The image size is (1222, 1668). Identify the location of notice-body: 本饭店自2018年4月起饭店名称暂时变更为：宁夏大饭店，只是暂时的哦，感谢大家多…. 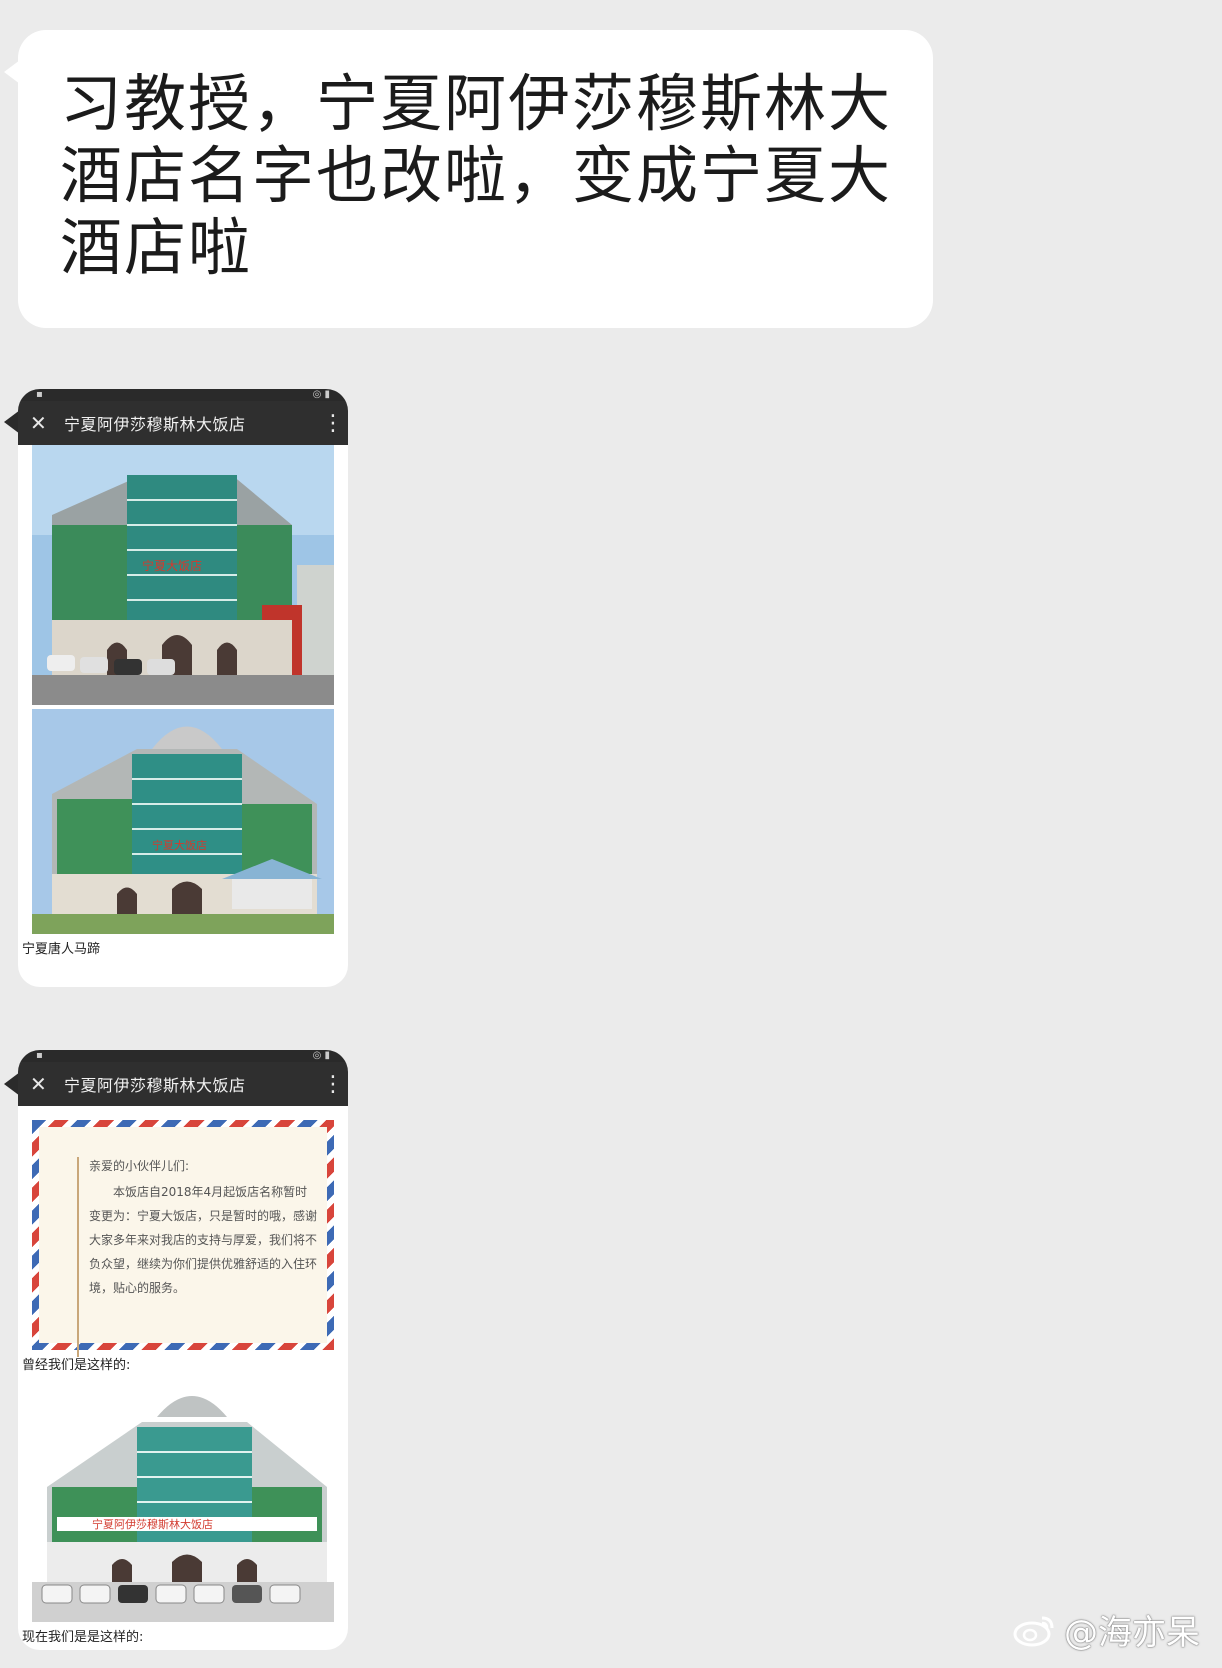
(203, 1240).